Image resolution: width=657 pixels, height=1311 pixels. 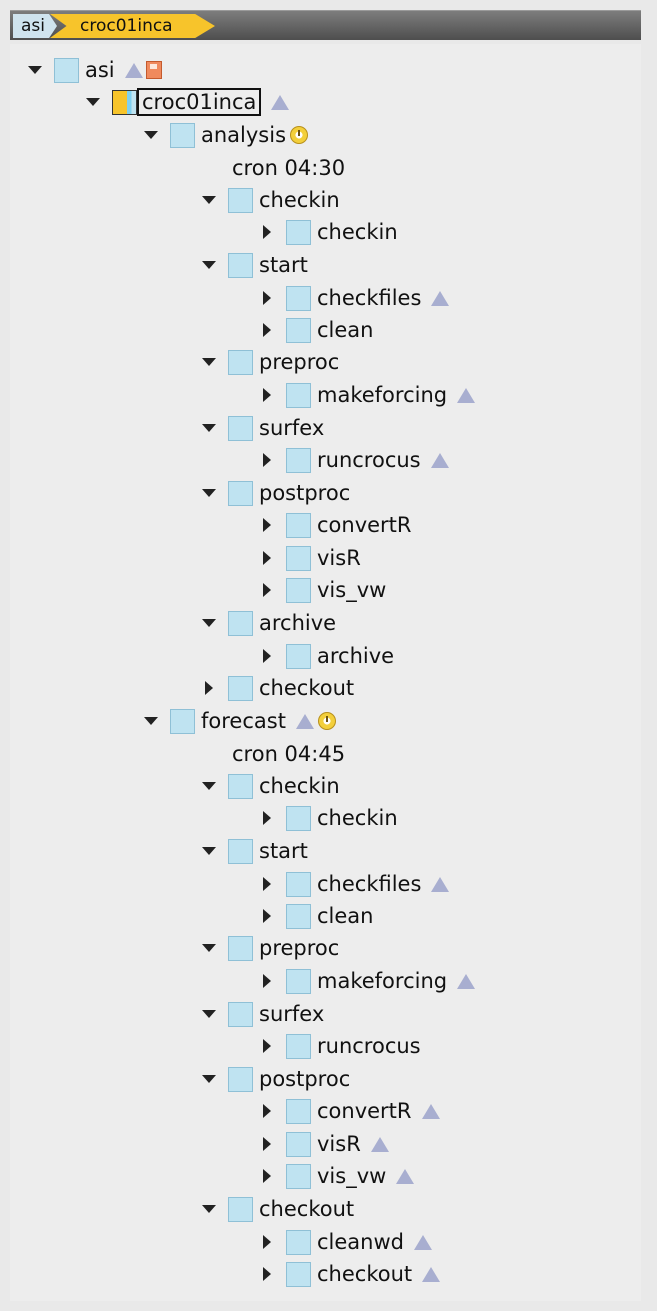 I want to click on tree-node-croc01inca: croc01inca, so click(x=186, y=102).